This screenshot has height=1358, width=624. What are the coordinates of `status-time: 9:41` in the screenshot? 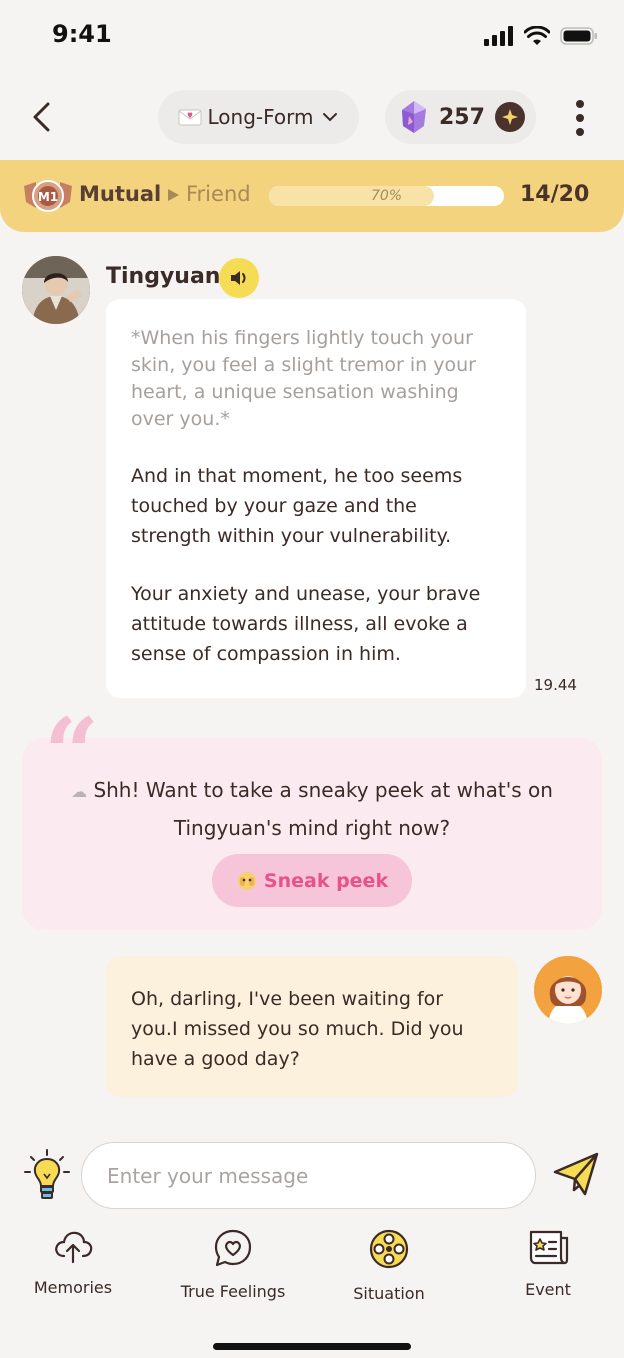 It's located at (82, 34).